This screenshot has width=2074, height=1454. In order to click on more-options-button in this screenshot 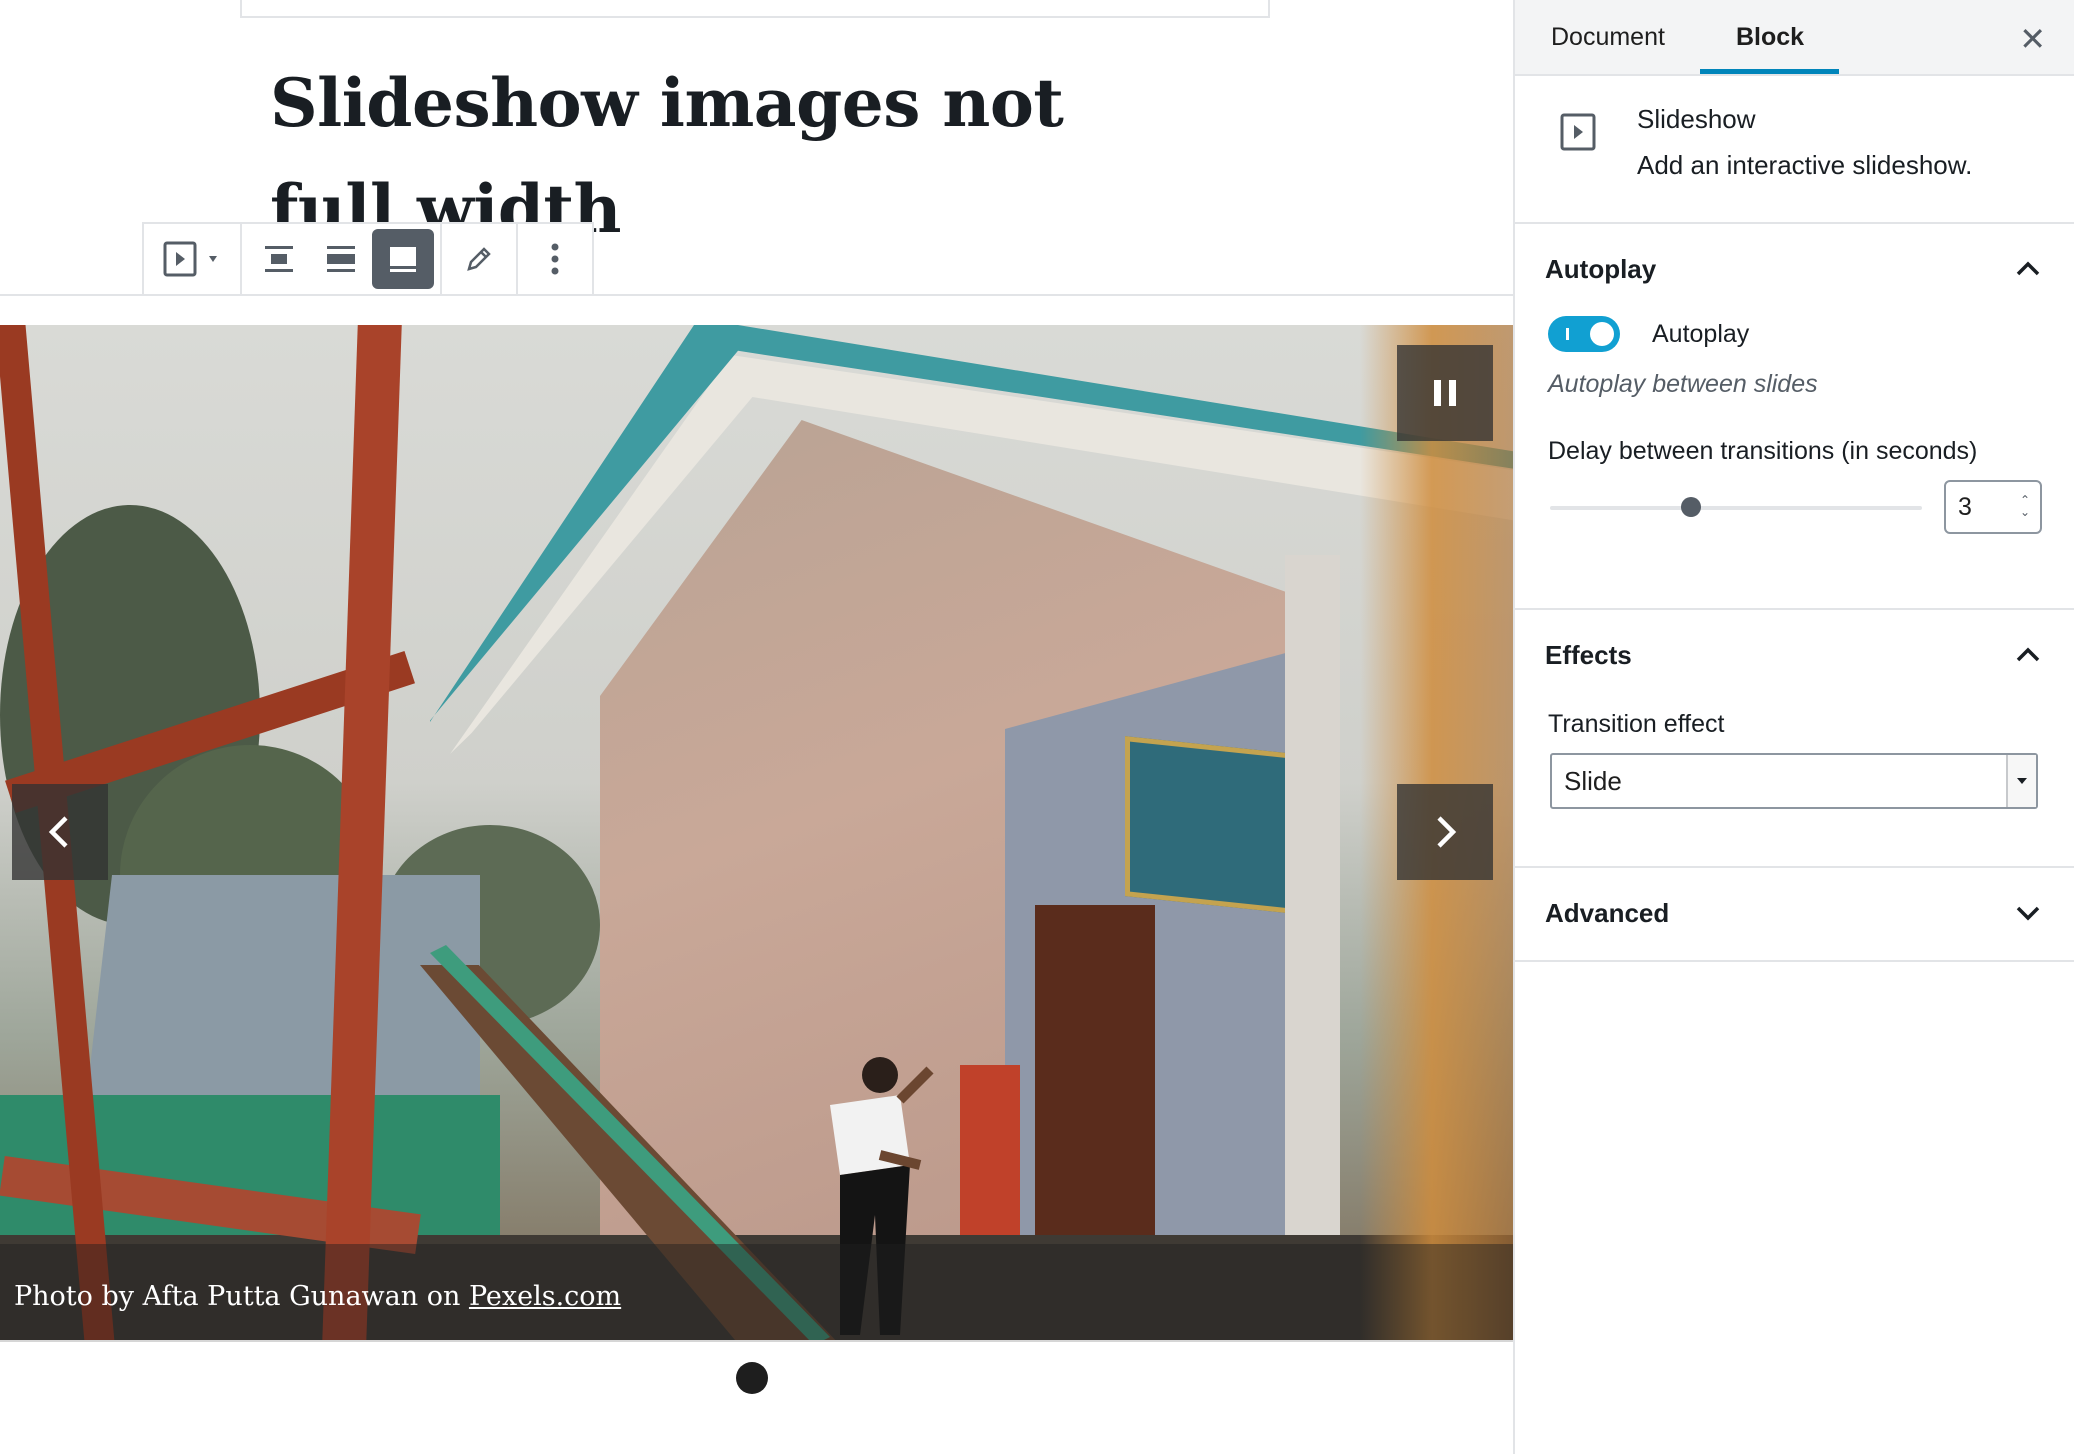, I will do `click(555, 259)`.